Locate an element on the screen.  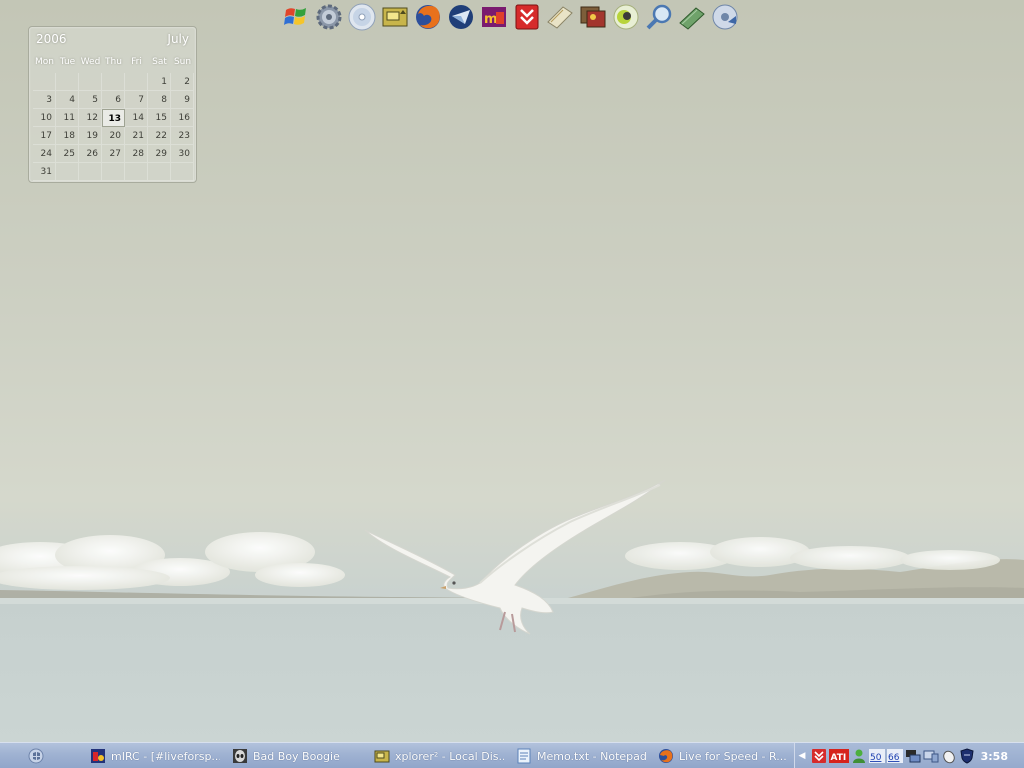
calendar-day-cell: 20 is located at coordinates (113, 136).